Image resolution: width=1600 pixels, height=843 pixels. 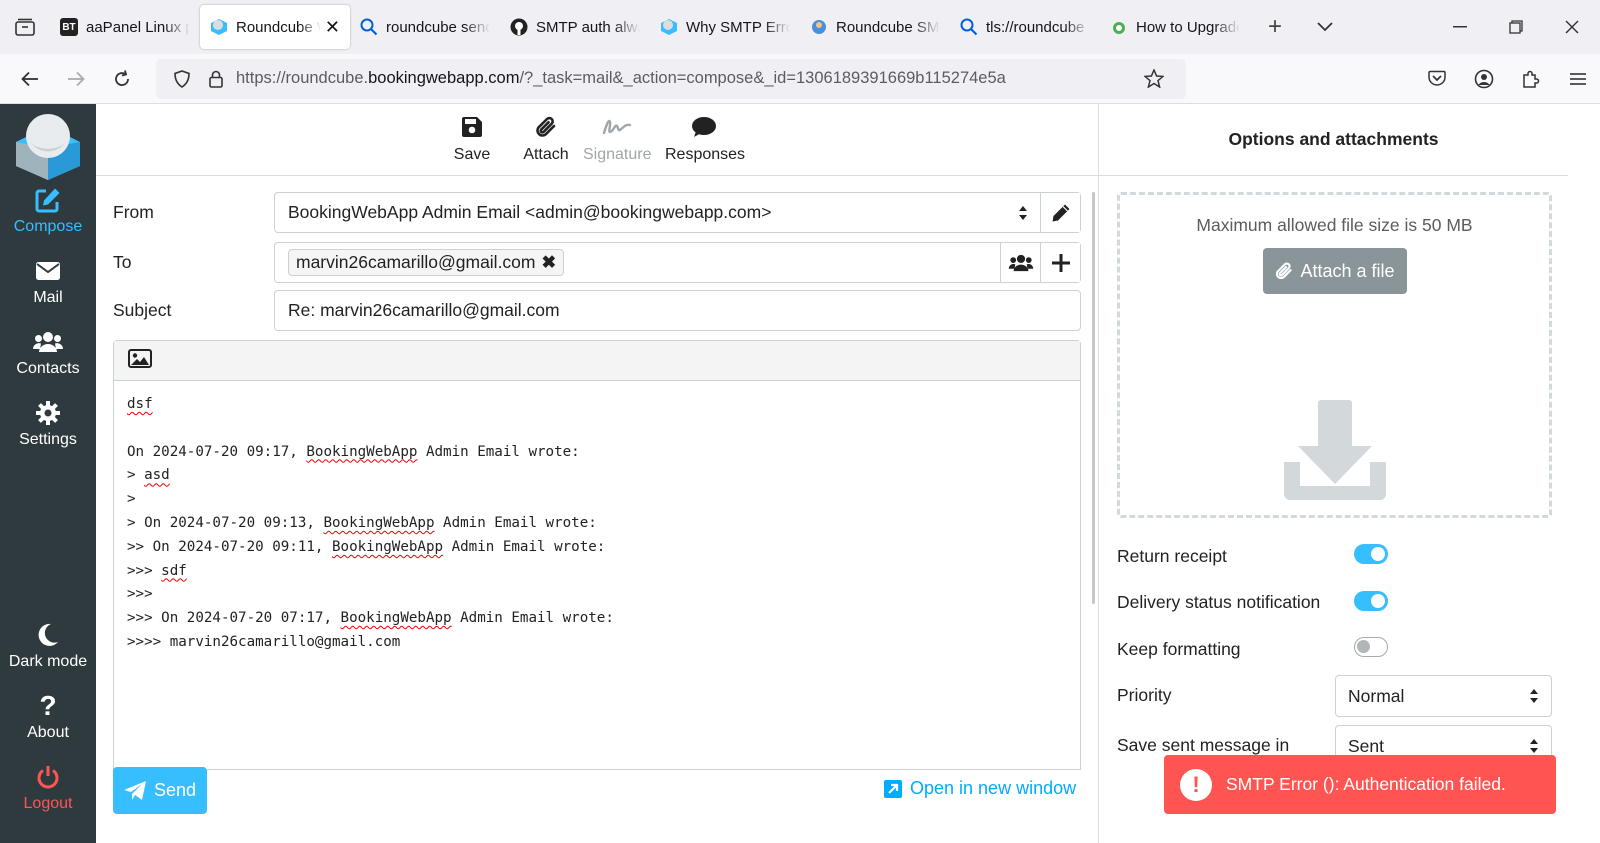 I want to click on browser-tab: BT aaPanel Linux panel, so click(x=125, y=27).